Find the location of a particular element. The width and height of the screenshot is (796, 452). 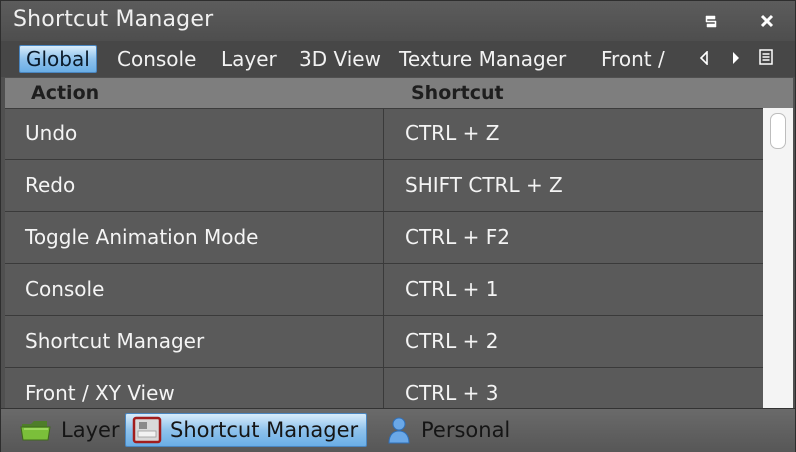

table-row: Console CTRL + 1 is located at coordinates (384, 290).